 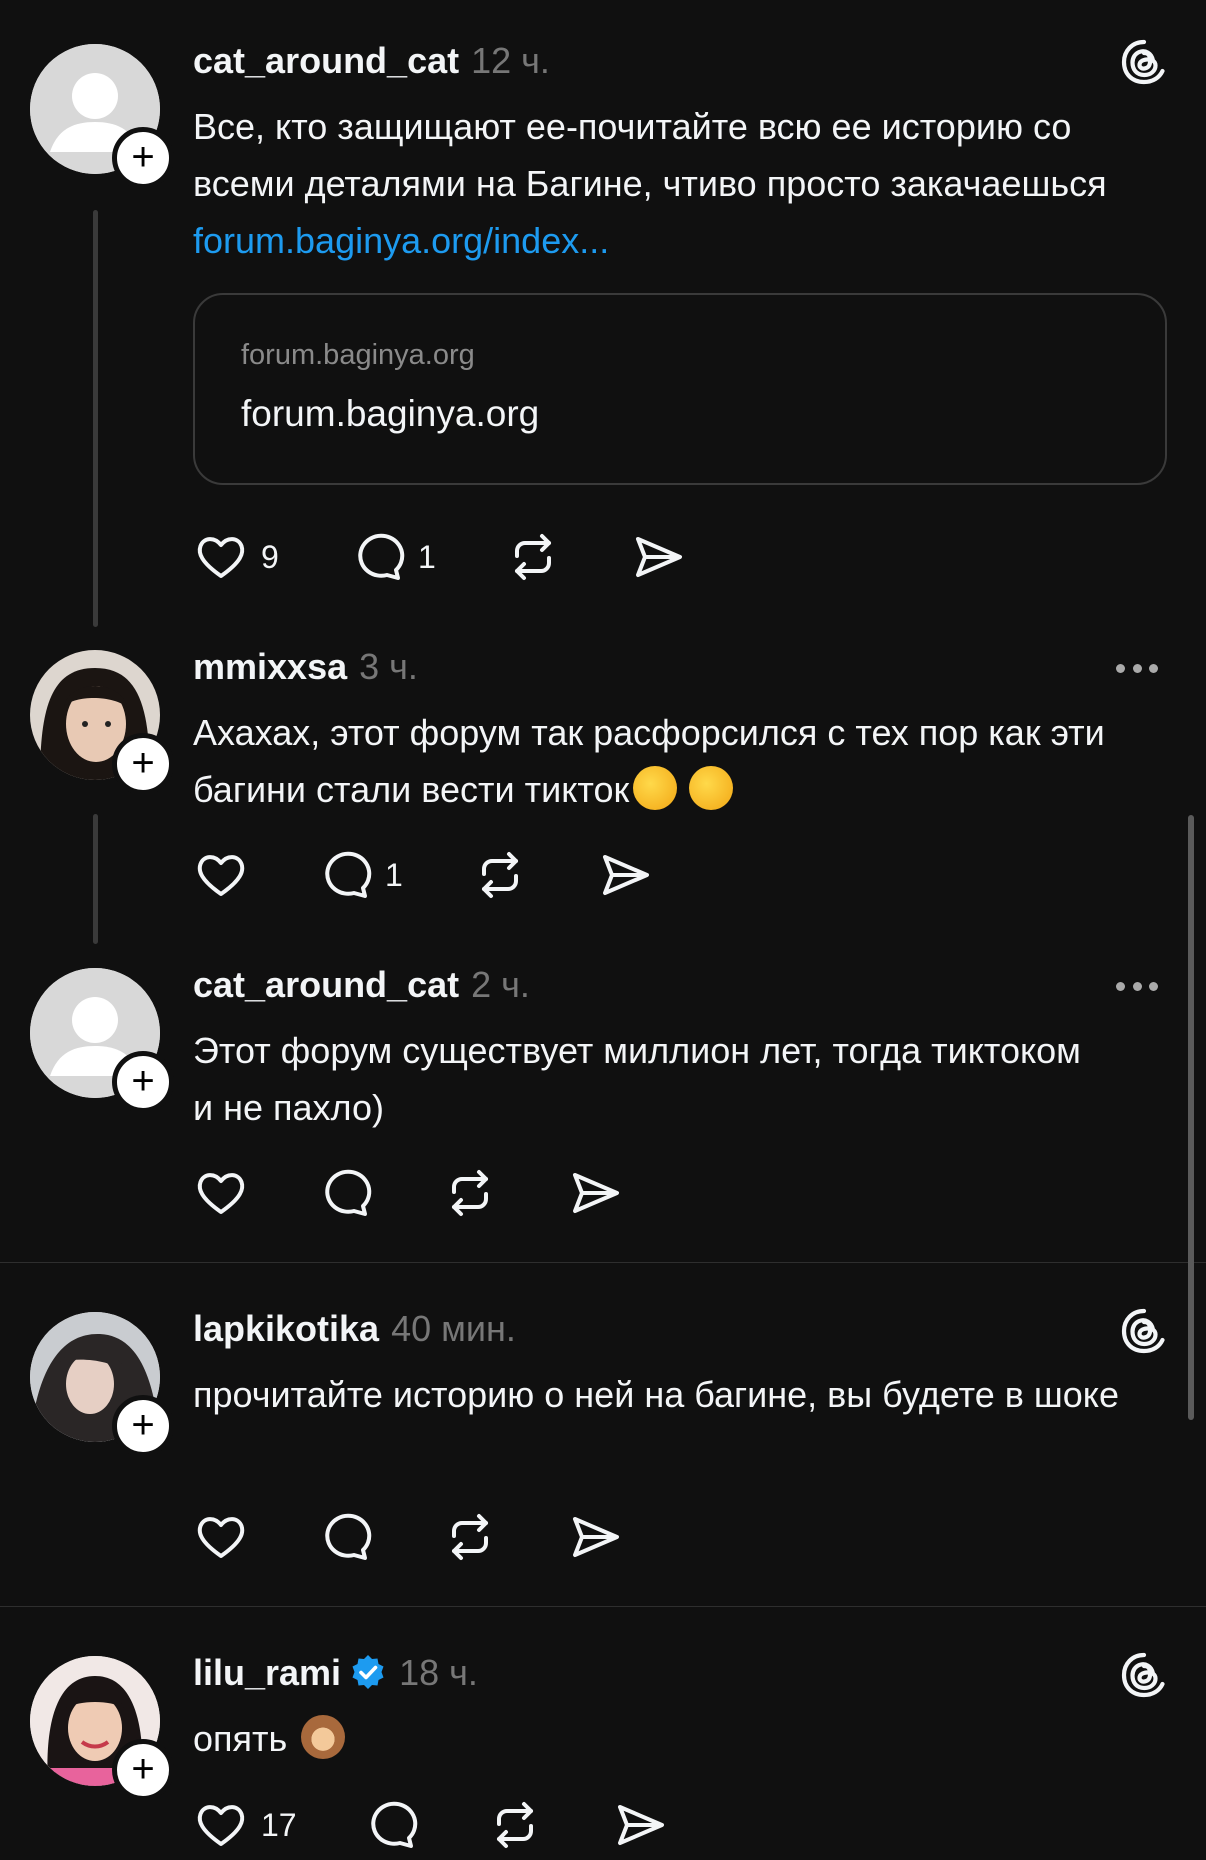 I want to click on joy-emoji-icon, so click(x=711, y=788).